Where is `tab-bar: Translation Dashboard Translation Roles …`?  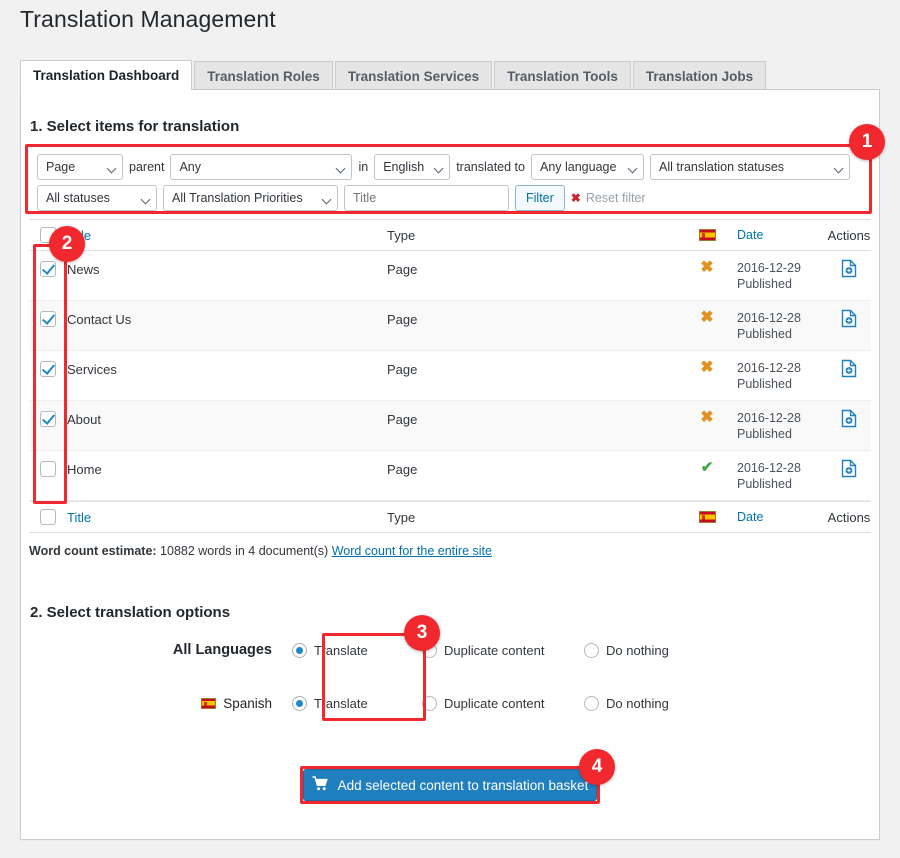
tab-bar: Translation Dashboard Translation Roles … is located at coordinates (394, 75).